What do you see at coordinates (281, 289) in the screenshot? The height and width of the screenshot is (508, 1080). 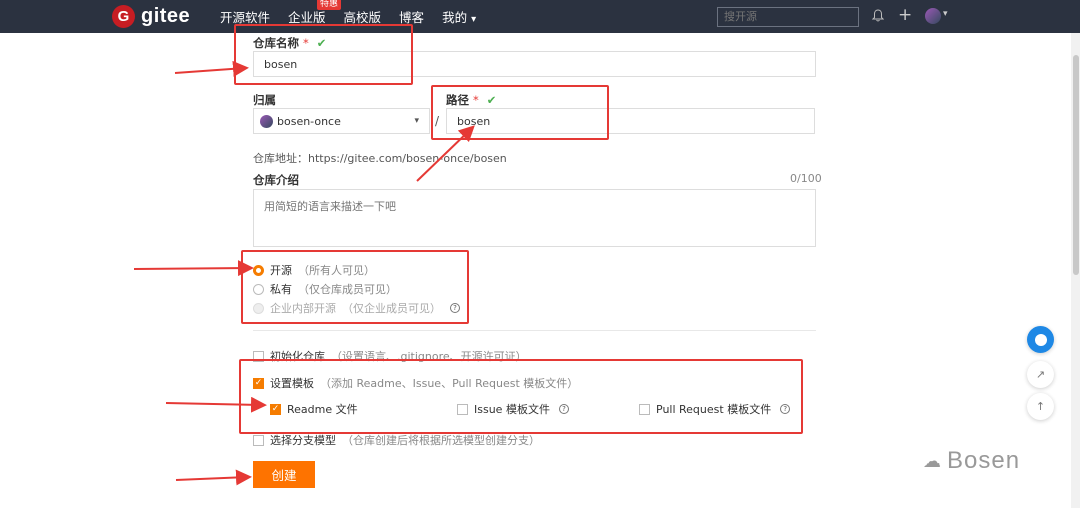 I see `radio-private-label: 私有` at bounding box center [281, 289].